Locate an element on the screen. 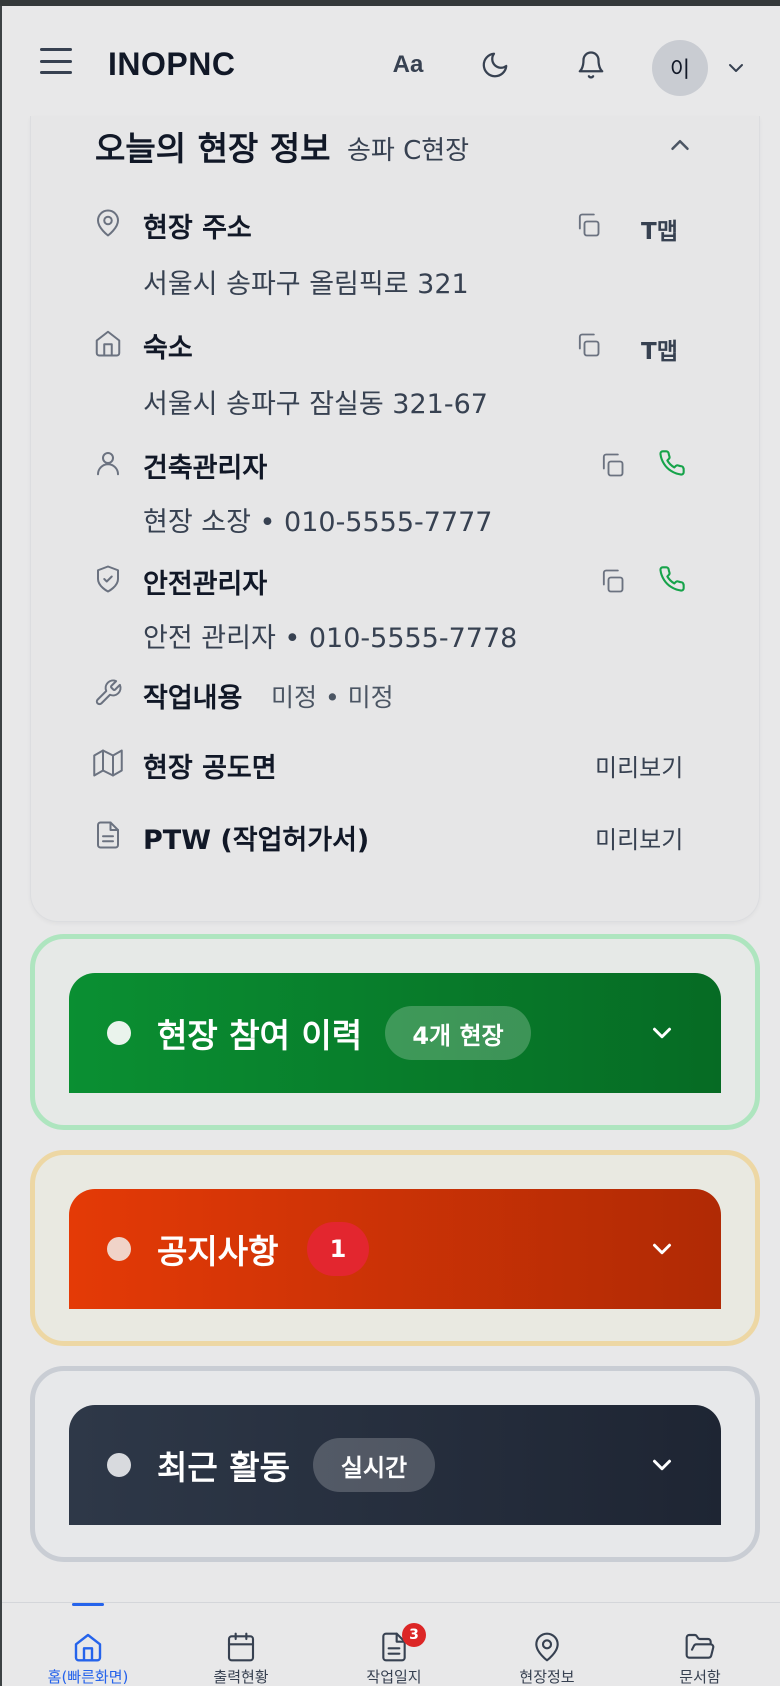 Image resolution: width=780 pixels, height=1686 pixels. copy-address-button is located at coordinates (588, 225).